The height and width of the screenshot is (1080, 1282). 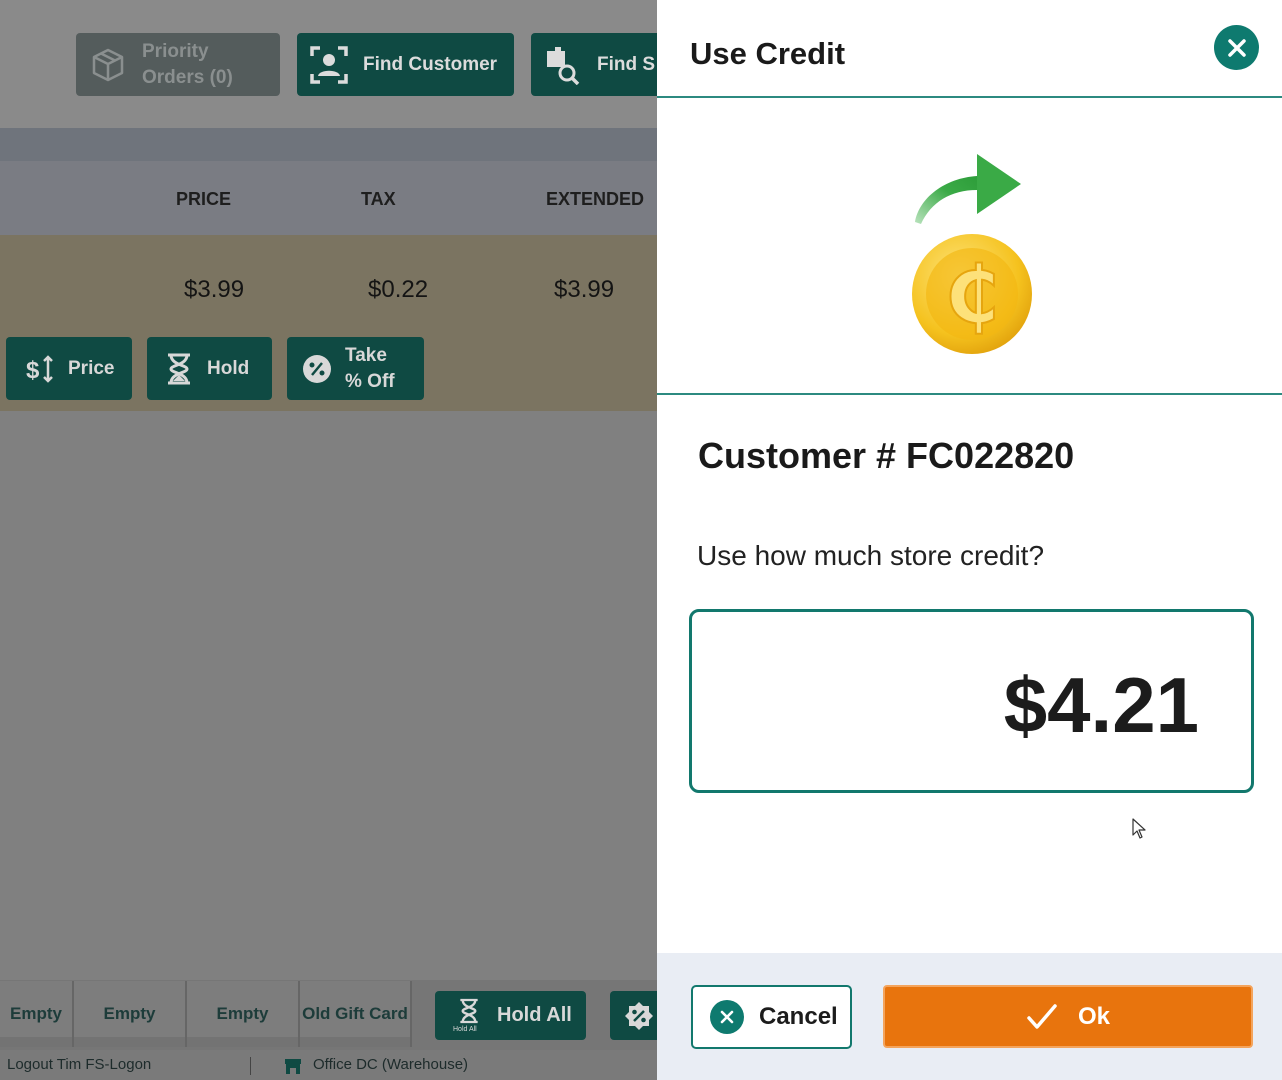 What do you see at coordinates (398, 289) in the screenshot?
I see `item-tax: $0.22` at bounding box center [398, 289].